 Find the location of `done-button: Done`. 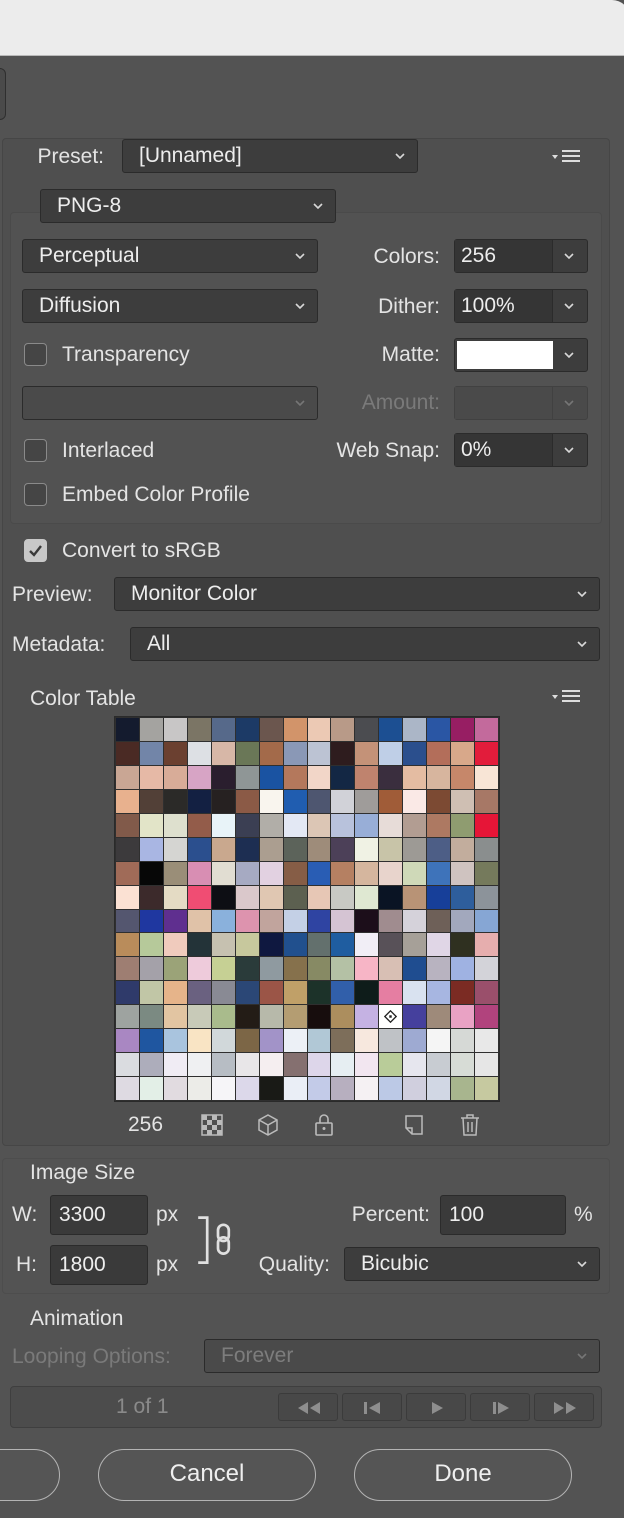

done-button: Done is located at coordinates (463, 1475).